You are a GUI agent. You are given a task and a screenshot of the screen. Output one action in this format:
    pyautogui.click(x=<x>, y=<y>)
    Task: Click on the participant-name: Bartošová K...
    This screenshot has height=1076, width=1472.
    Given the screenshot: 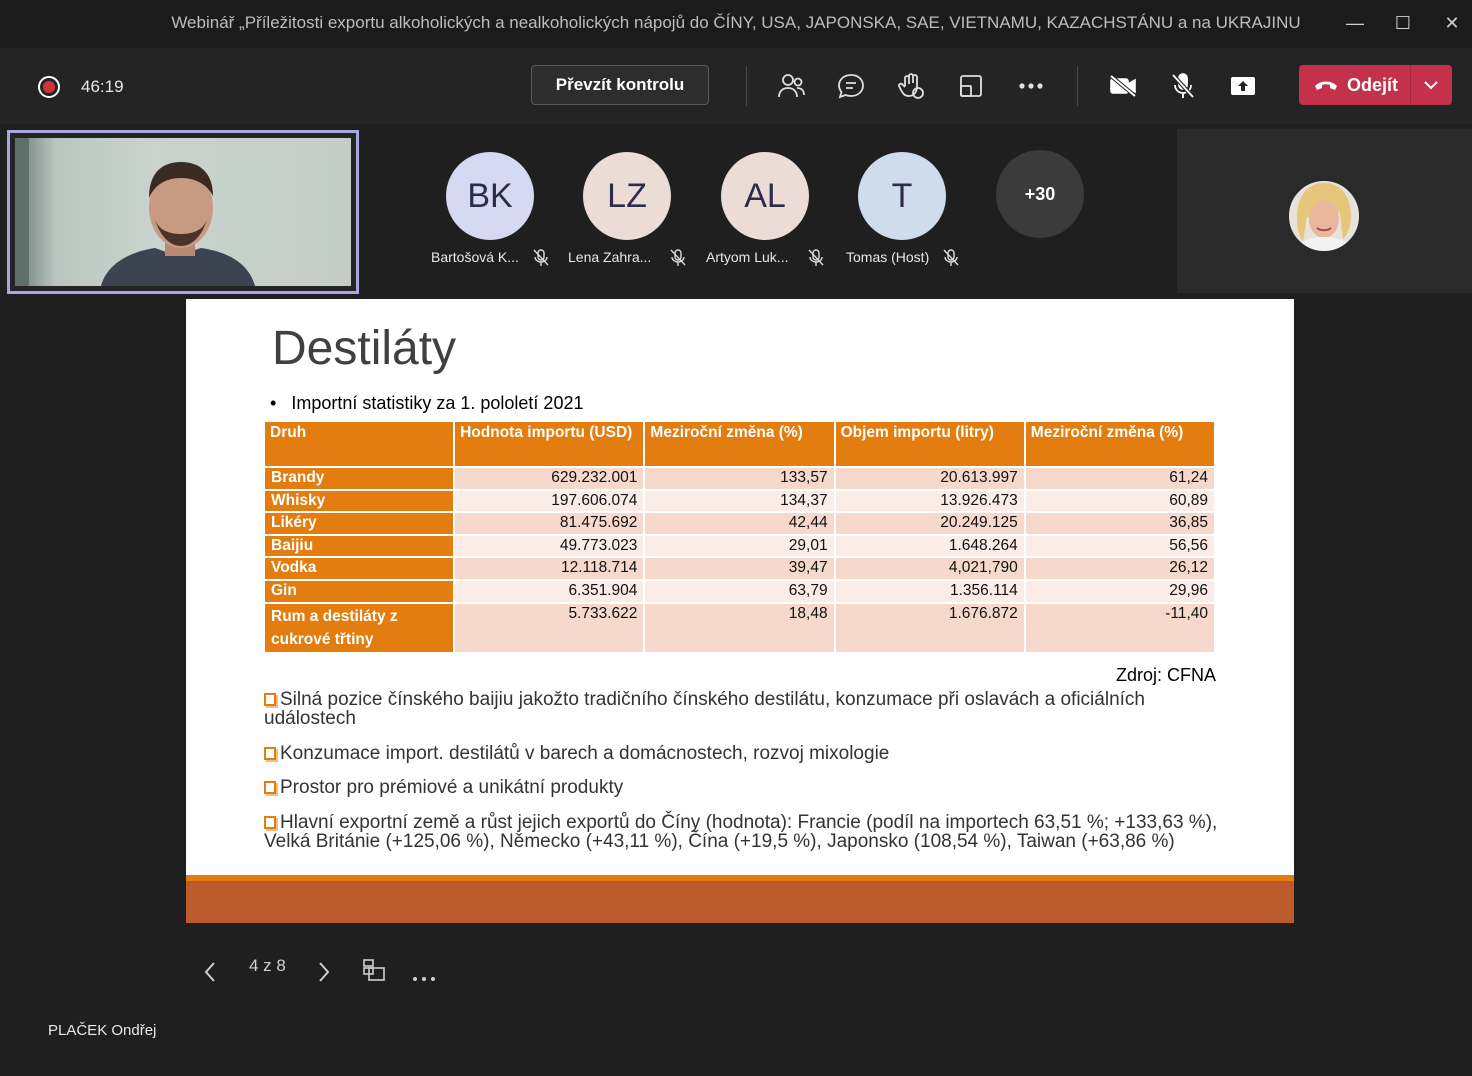 What is the action you would take?
    pyautogui.click(x=475, y=257)
    